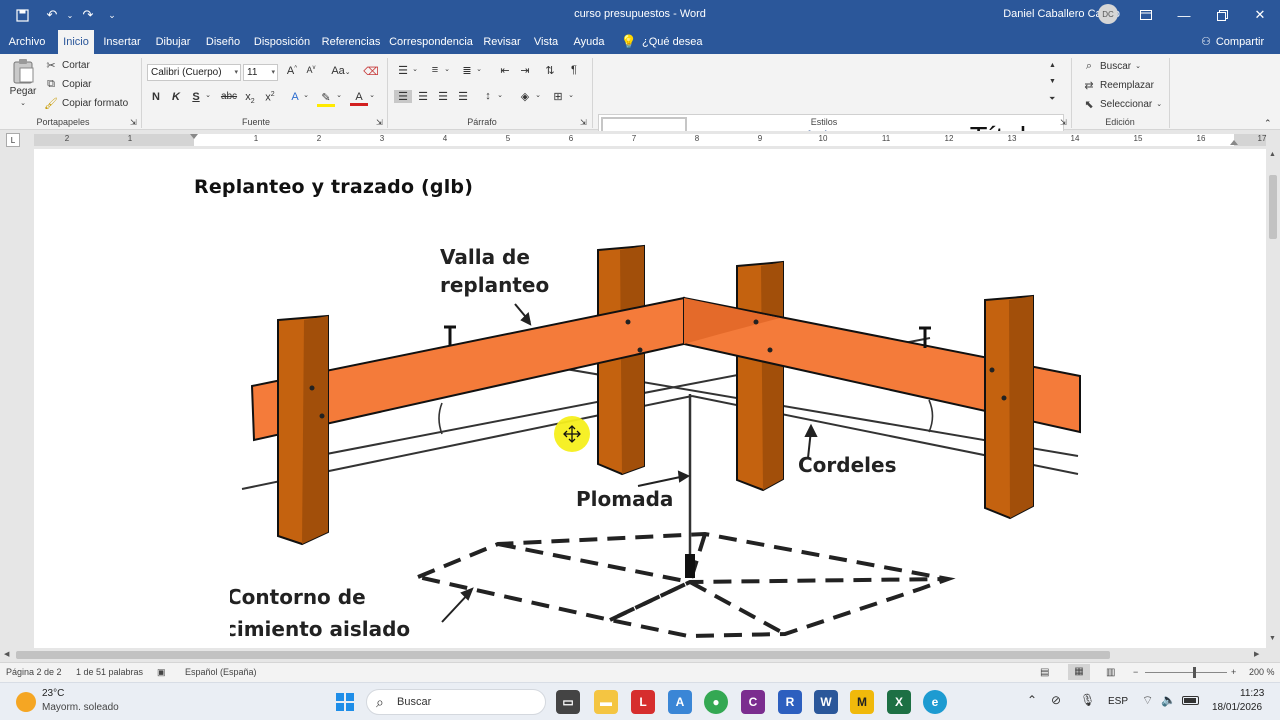 The height and width of the screenshot is (720, 1280). I want to click on tab-inicio: Inicio, so click(76, 42).